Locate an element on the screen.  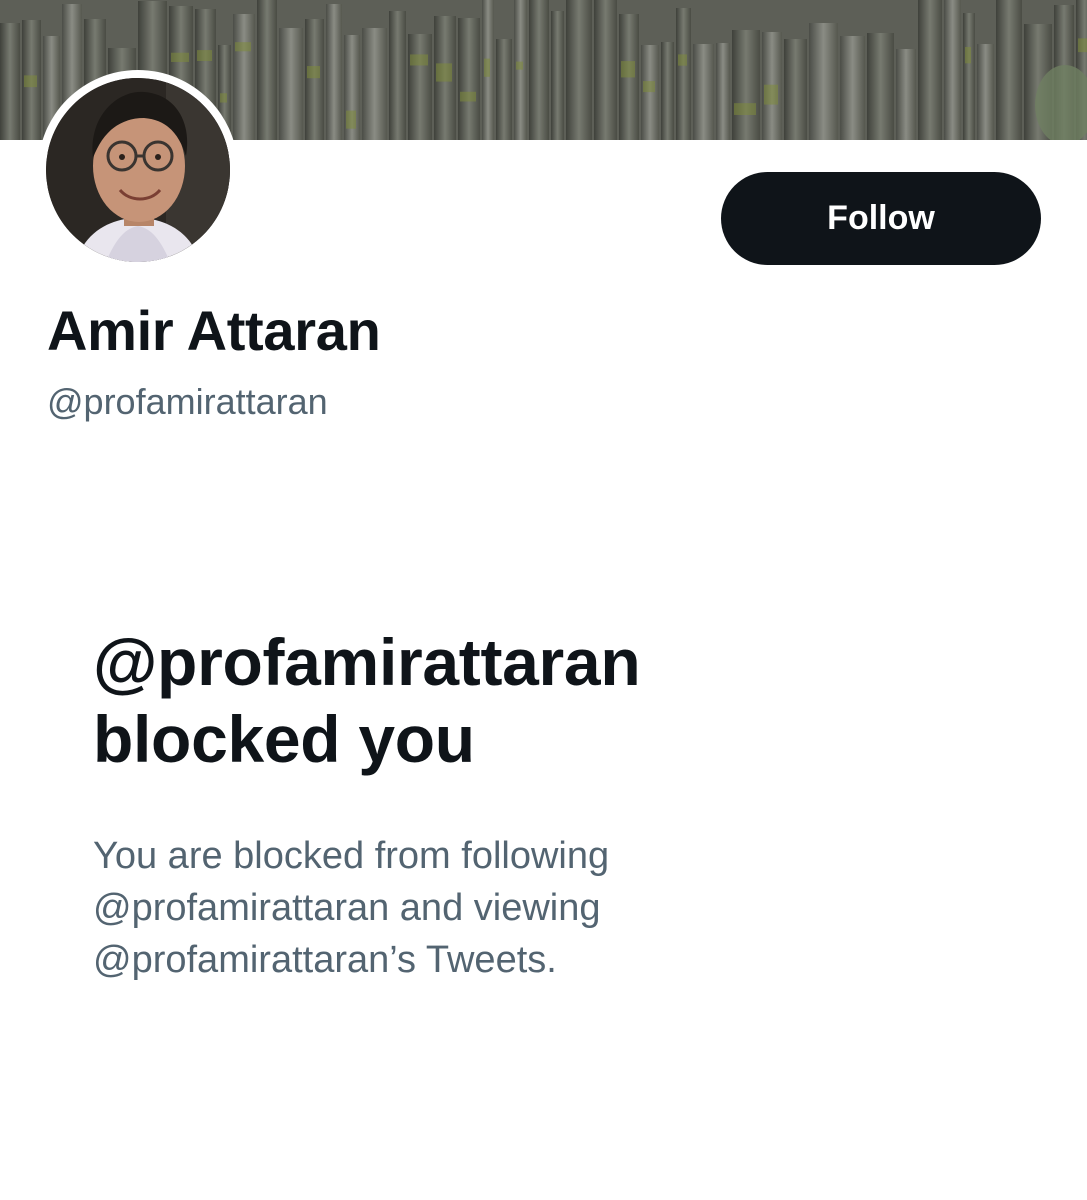
profile-handle: @profamirattaran is located at coordinates (187, 401).